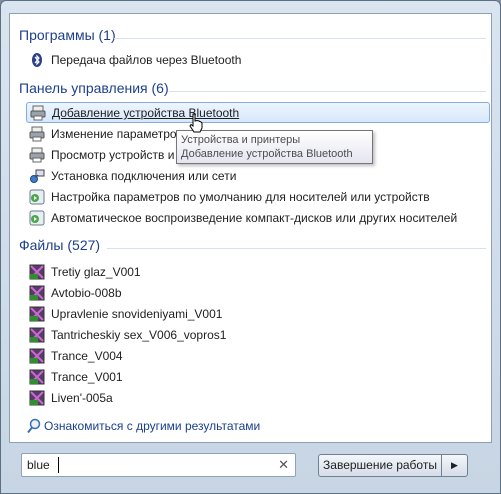 The height and width of the screenshot is (494, 501). What do you see at coordinates (144, 176) in the screenshot?
I see `result-label: Установка подключения или сети` at bounding box center [144, 176].